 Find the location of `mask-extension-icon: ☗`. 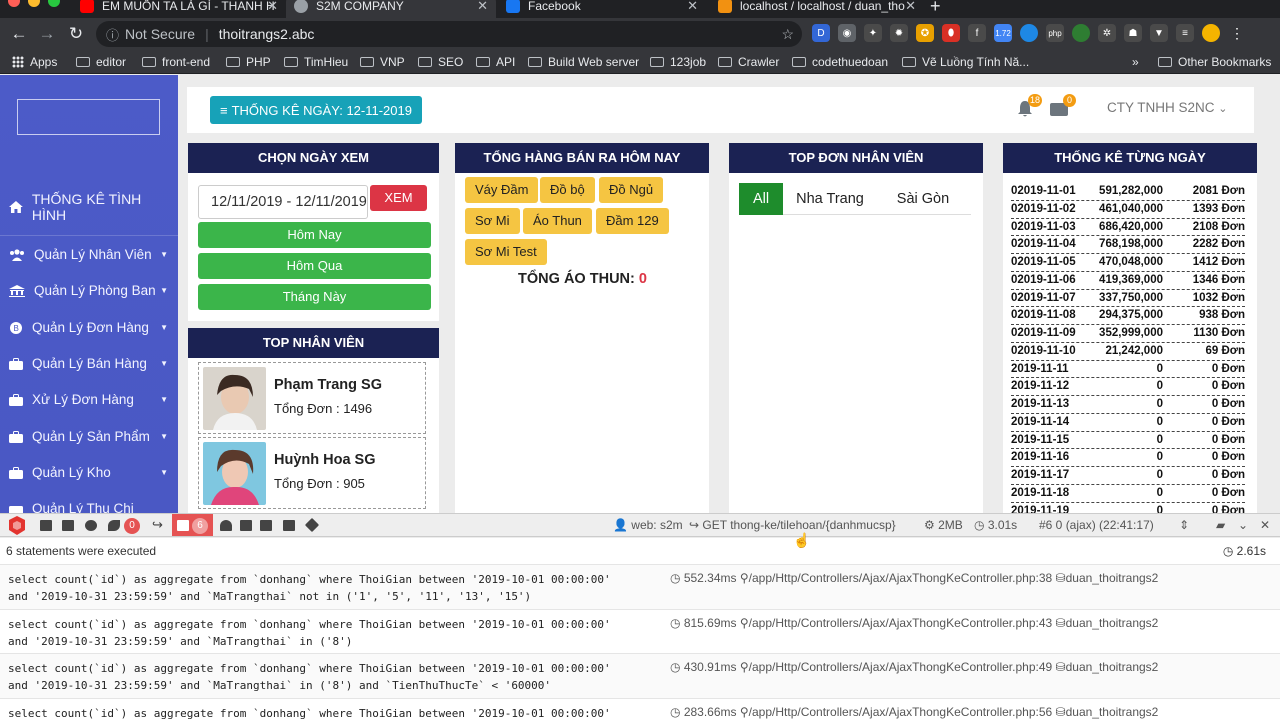

mask-extension-icon: ☗ is located at coordinates (1133, 33).